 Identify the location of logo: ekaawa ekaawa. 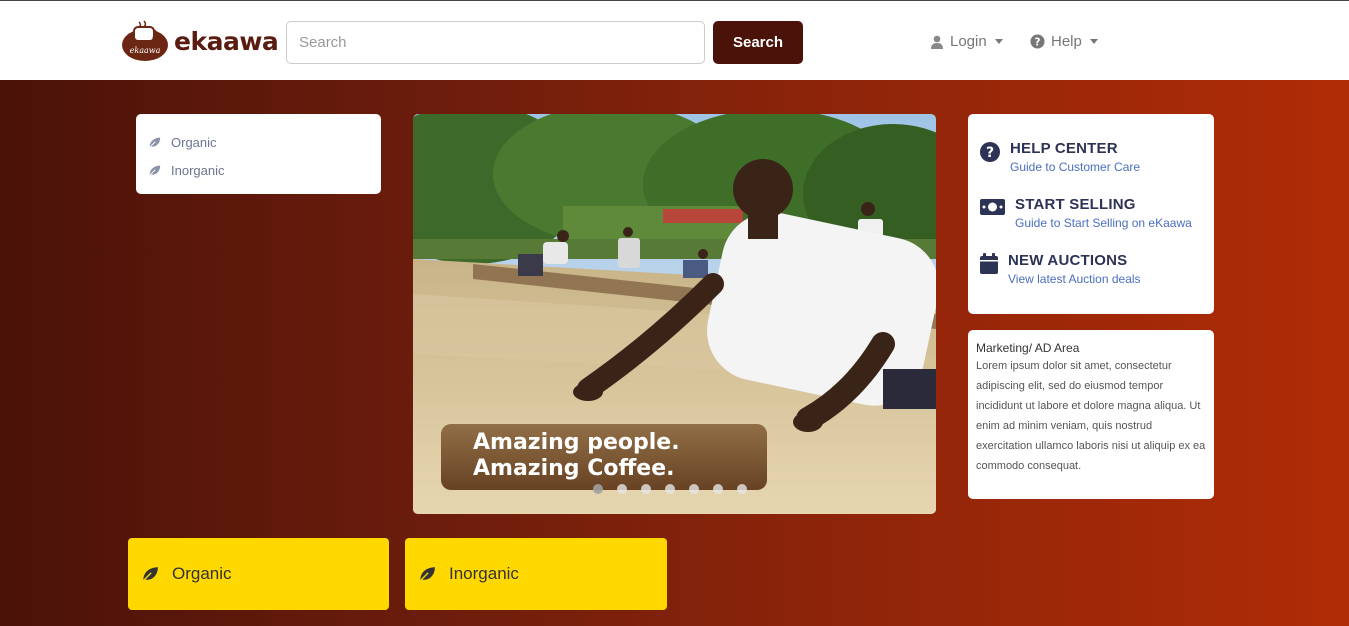
(199, 41).